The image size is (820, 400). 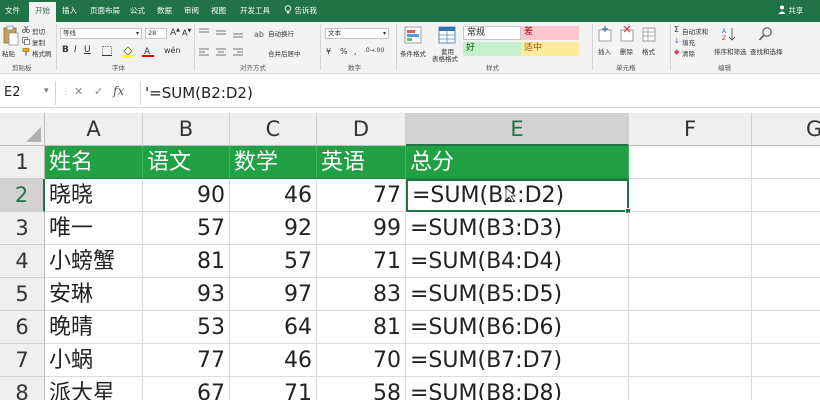 I want to click on row-header-7: 7, so click(x=22, y=360).